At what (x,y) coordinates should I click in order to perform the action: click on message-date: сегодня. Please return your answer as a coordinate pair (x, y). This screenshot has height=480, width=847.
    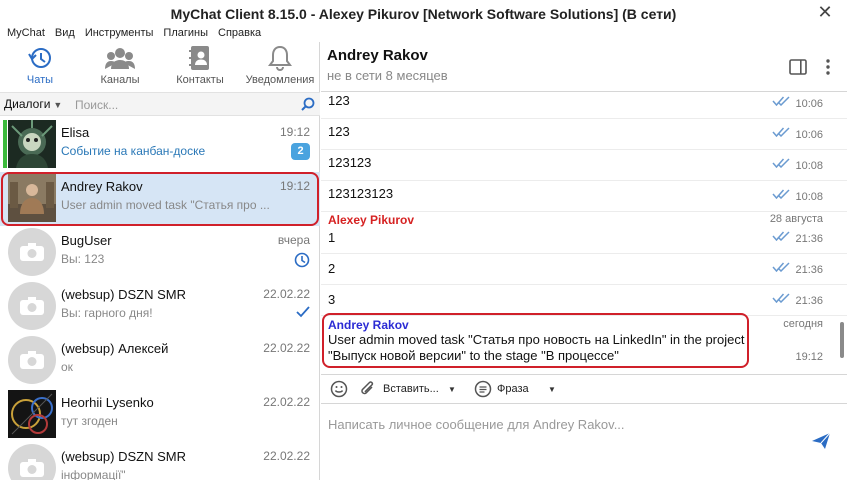
    Looking at the image, I should click on (803, 324).